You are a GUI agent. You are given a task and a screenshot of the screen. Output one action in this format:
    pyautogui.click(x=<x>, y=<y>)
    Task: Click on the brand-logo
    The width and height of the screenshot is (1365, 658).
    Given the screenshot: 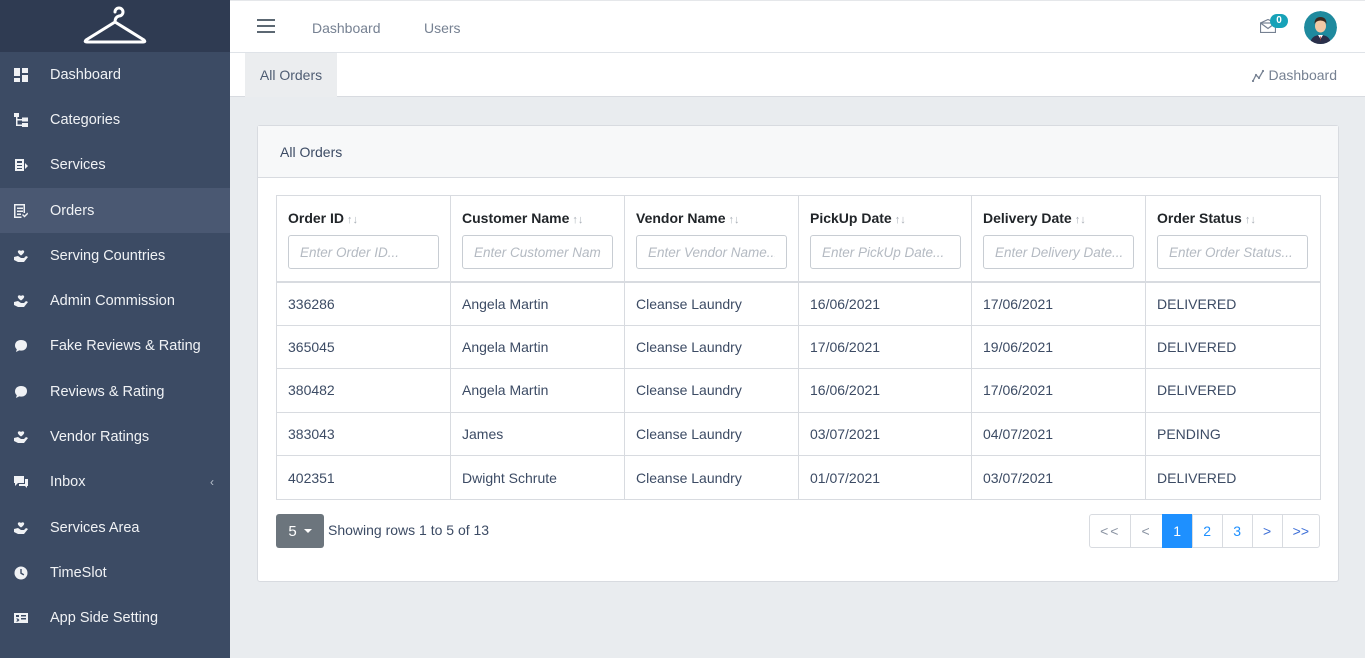 What is the action you would take?
    pyautogui.click(x=115, y=26)
    